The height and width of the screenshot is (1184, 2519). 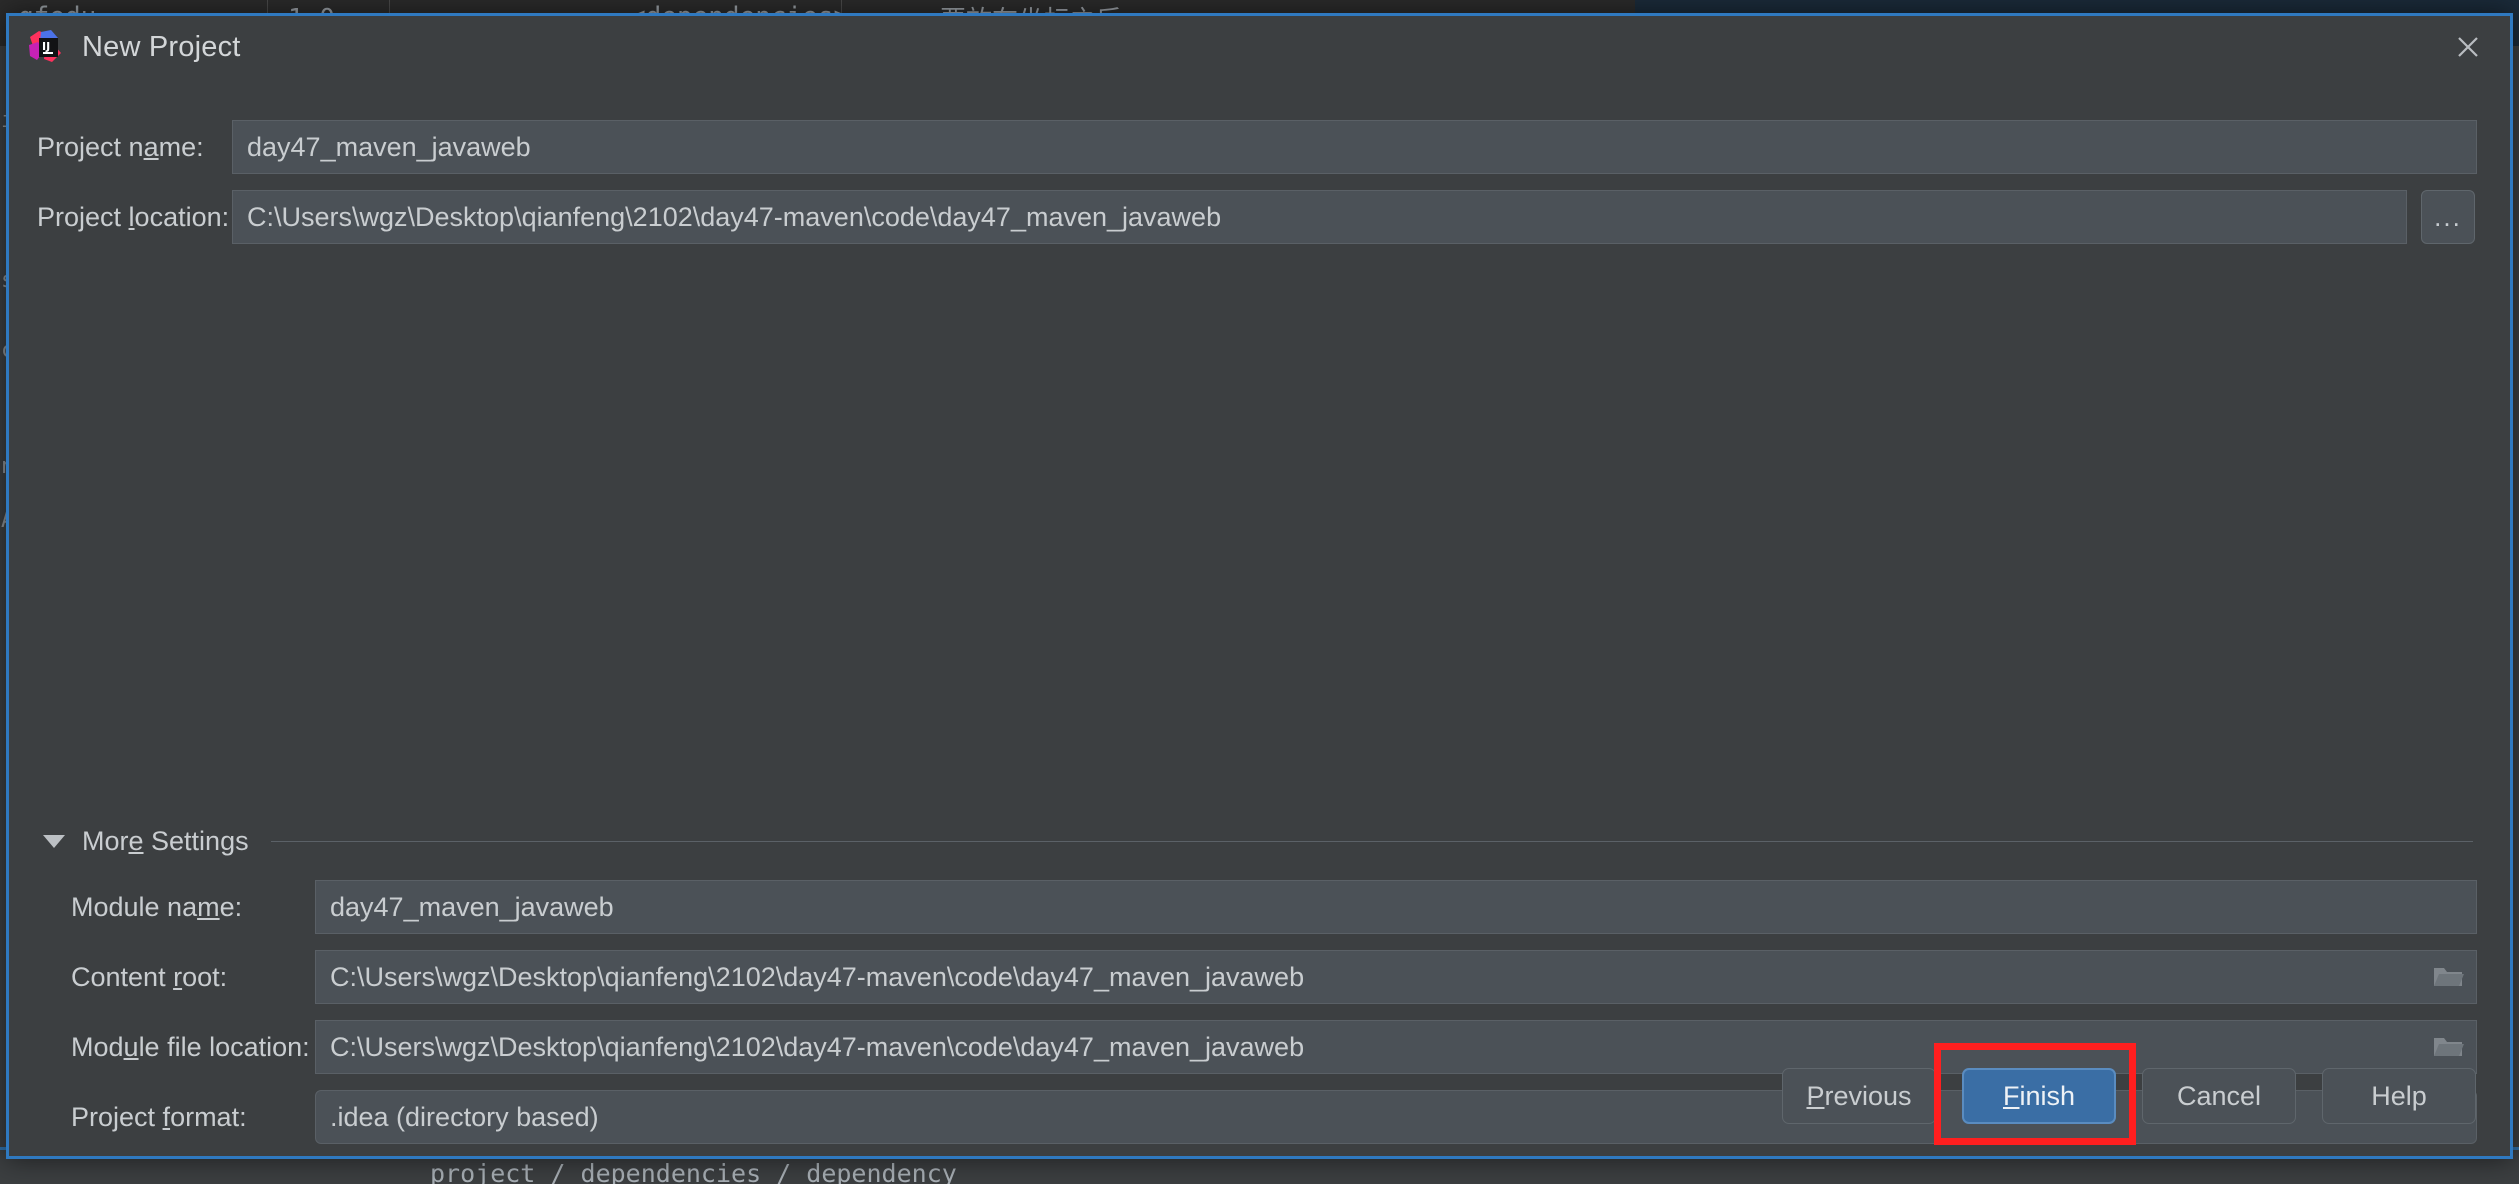 What do you see at coordinates (54, 841) in the screenshot?
I see `triangle-down-icon` at bounding box center [54, 841].